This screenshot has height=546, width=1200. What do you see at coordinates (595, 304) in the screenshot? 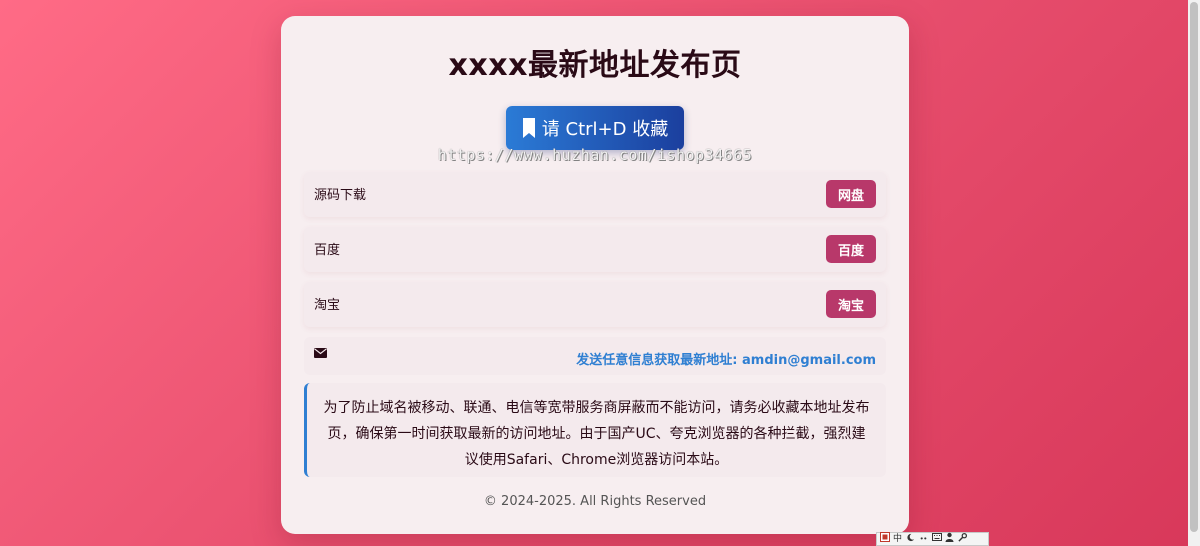
I see `link-row-taobao: 淘宝 淘宝` at bounding box center [595, 304].